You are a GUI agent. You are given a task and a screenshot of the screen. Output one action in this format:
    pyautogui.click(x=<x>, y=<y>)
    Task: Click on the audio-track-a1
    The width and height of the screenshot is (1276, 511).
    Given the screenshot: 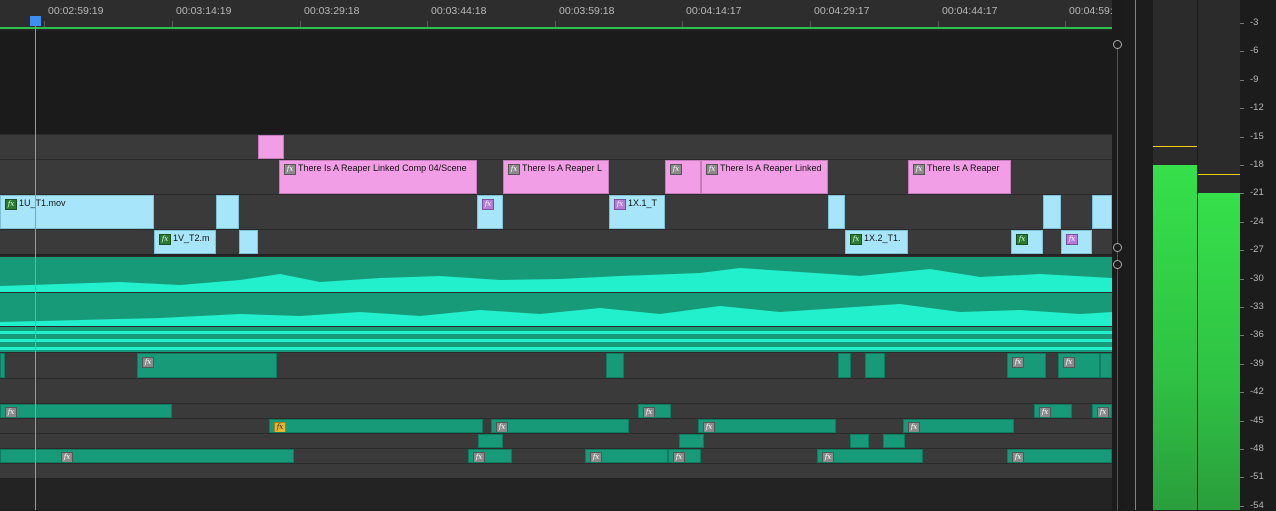 What is the action you would take?
    pyautogui.click(x=556, y=274)
    